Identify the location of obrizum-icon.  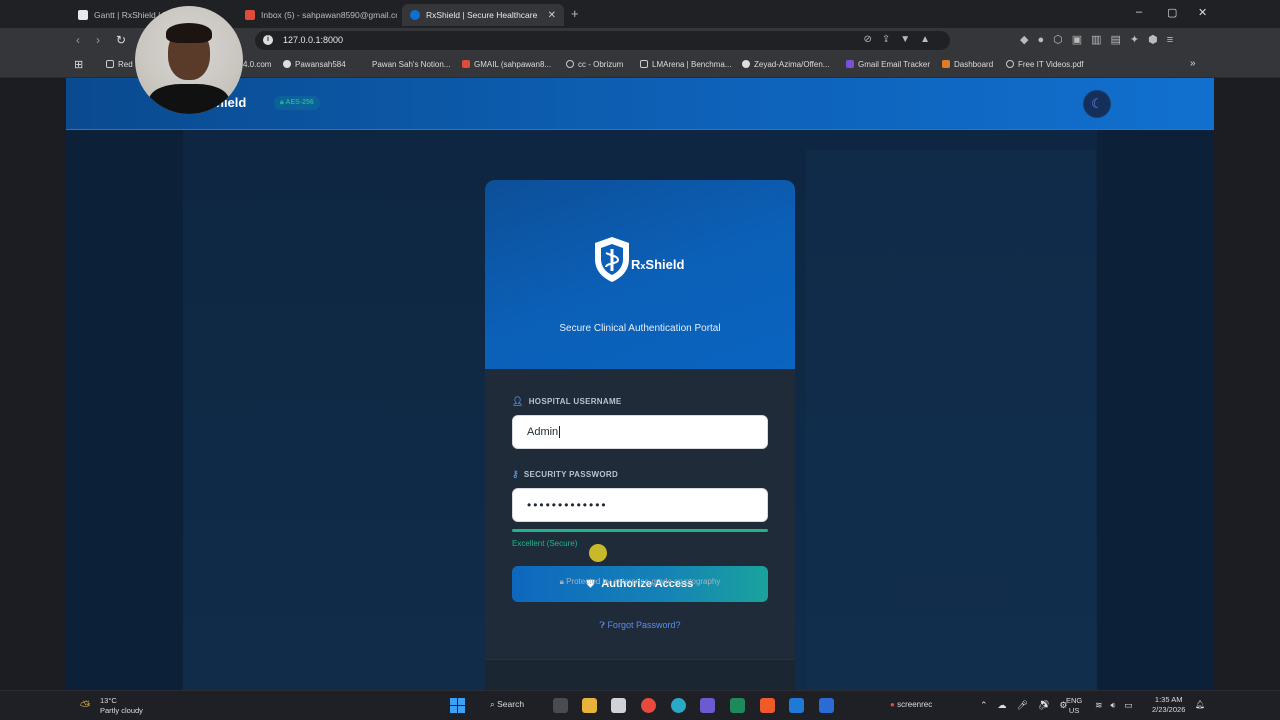
(570, 64).